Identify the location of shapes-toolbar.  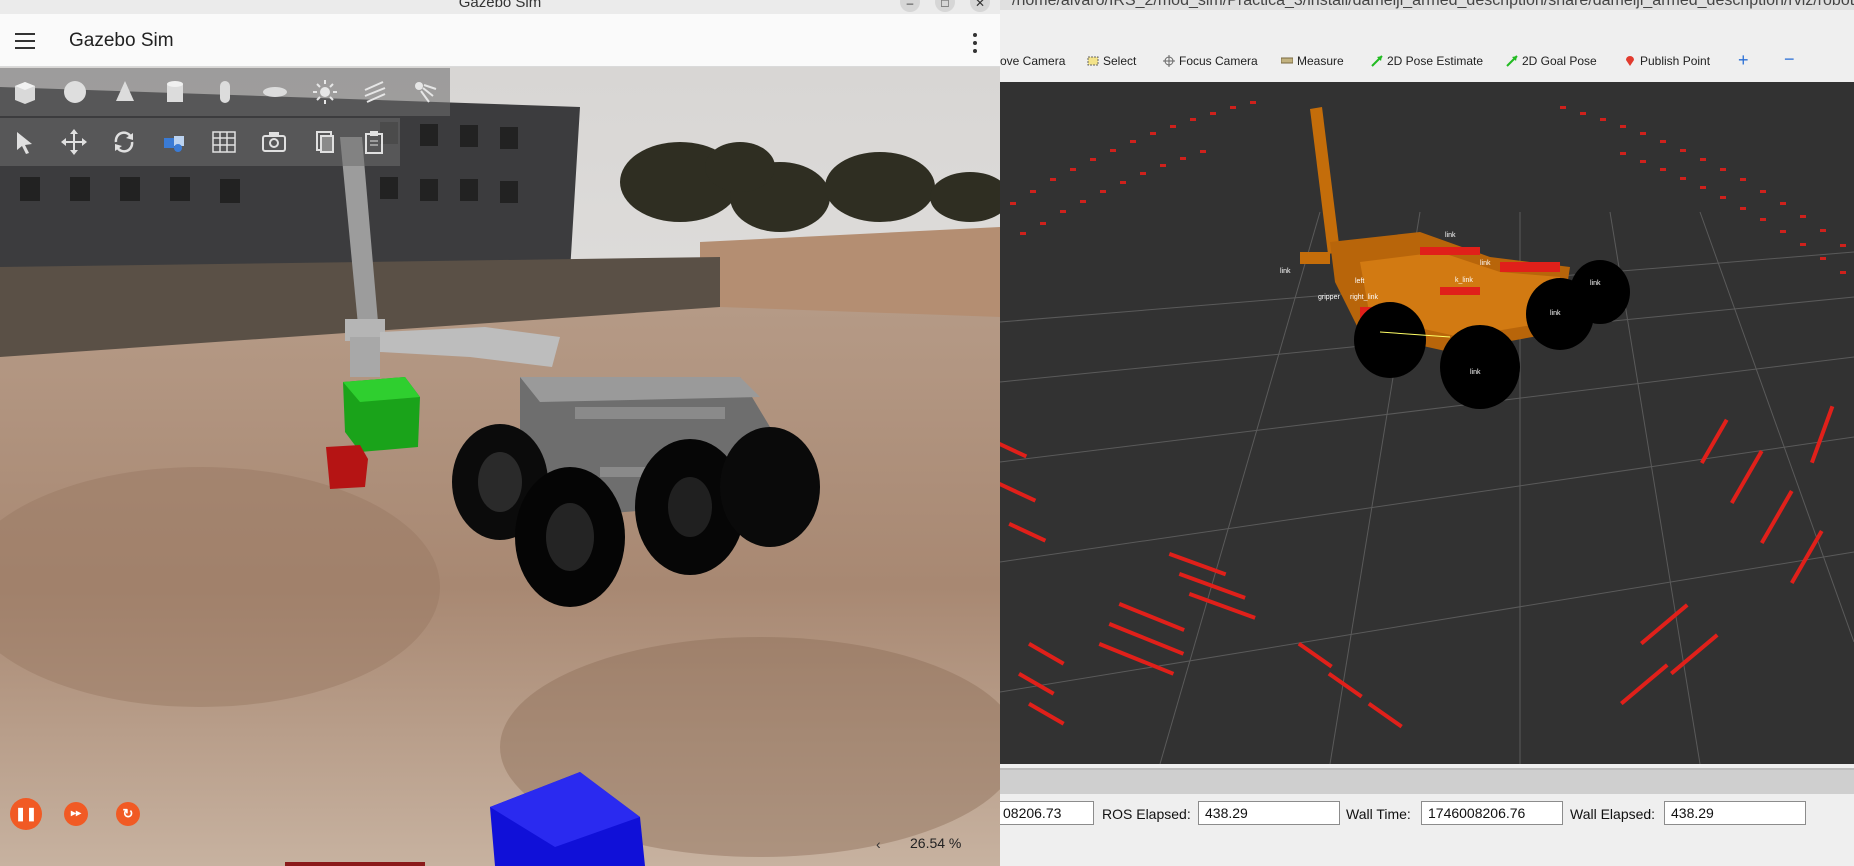
(225, 92).